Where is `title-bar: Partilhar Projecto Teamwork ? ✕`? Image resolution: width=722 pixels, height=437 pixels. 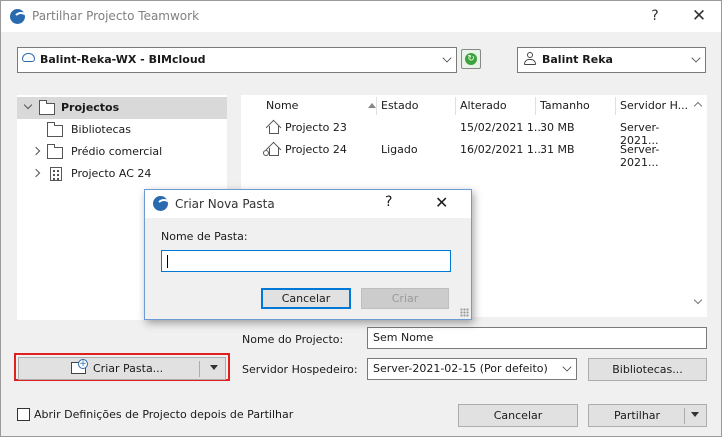 title-bar: Partilhar Projecto Teamwork ? ✕ is located at coordinates (361, 16).